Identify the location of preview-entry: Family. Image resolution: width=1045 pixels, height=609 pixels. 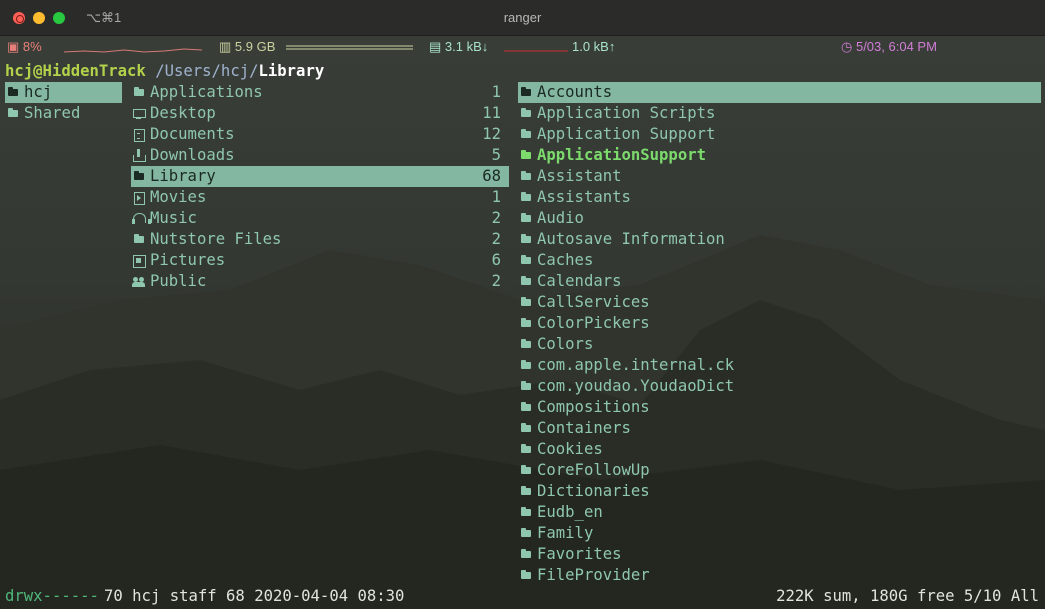
(779, 533).